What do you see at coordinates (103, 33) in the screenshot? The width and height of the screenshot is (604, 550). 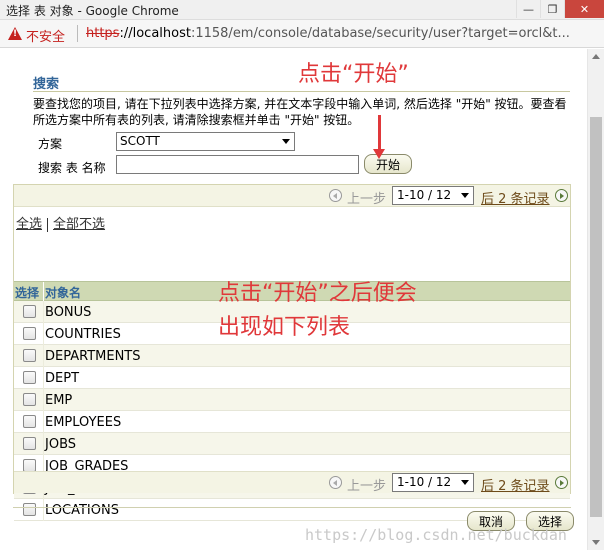 I see `url-scheme: https` at bounding box center [103, 33].